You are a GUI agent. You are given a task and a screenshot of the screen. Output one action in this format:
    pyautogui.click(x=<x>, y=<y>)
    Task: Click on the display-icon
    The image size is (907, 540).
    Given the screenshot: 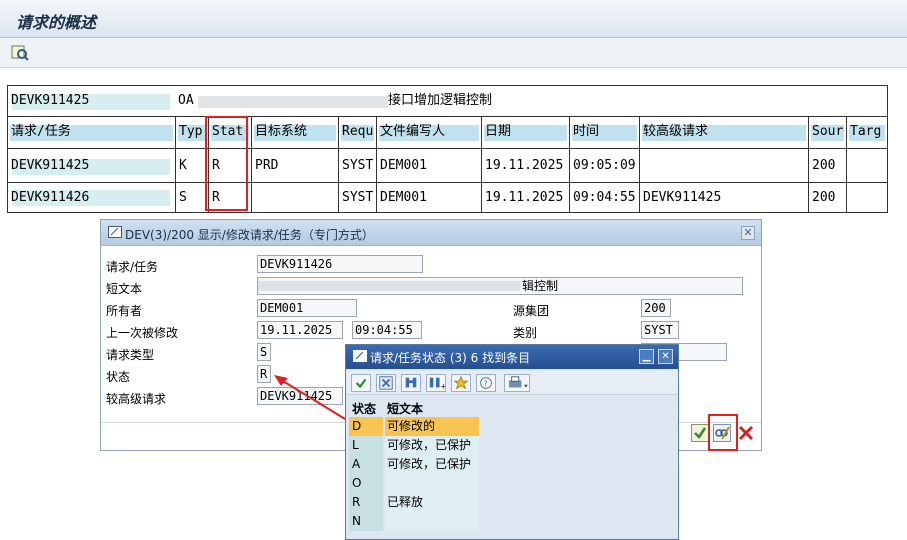 What is the action you would take?
    pyautogui.click(x=20, y=53)
    